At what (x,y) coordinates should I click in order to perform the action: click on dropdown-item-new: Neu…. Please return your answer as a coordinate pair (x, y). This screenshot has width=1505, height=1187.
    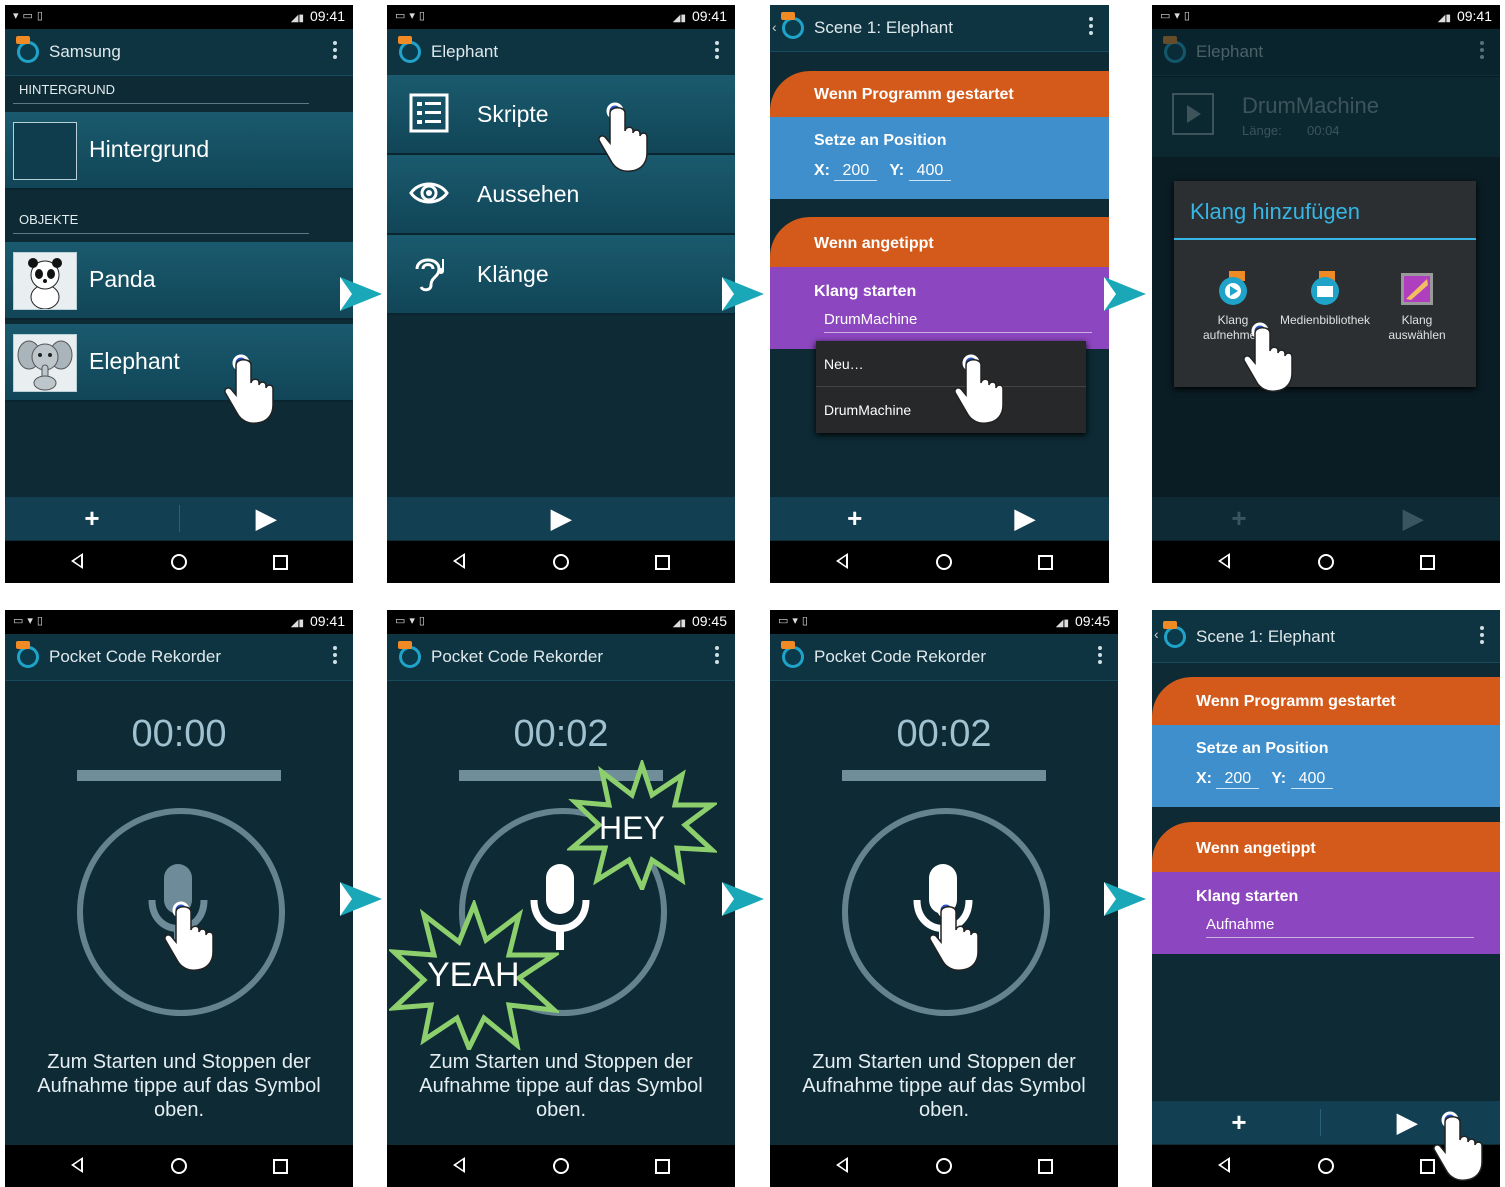
    Looking at the image, I should click on (844, 364).